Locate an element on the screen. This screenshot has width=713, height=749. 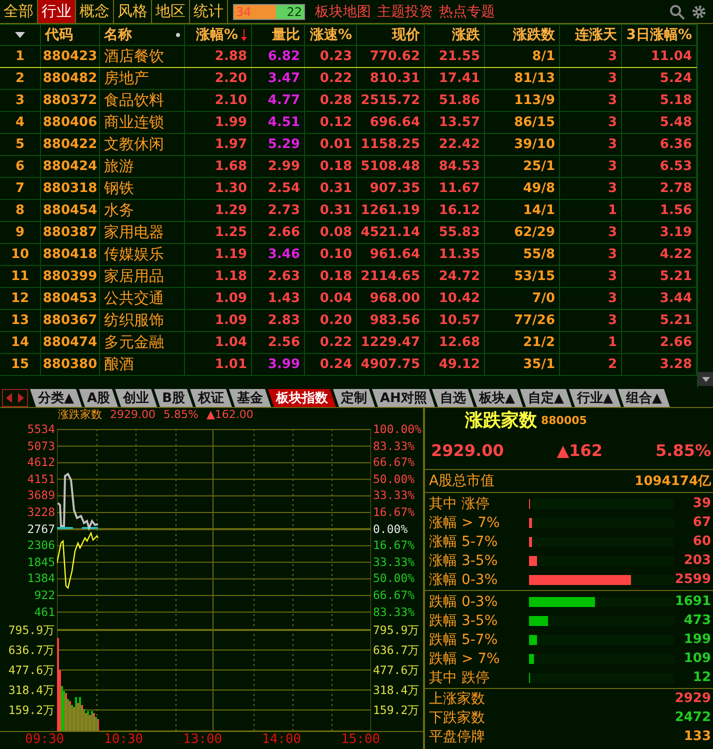
table-cell: 17.41 is located at coordinates (455, 78).